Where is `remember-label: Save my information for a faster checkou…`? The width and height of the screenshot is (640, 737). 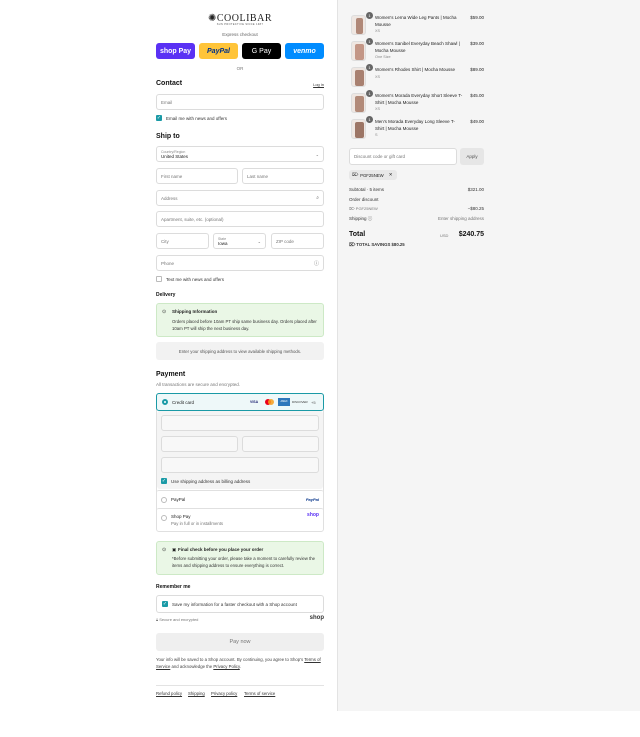 remember-label: Save my information for a faster checkou… is located at coordinates (234, 604).